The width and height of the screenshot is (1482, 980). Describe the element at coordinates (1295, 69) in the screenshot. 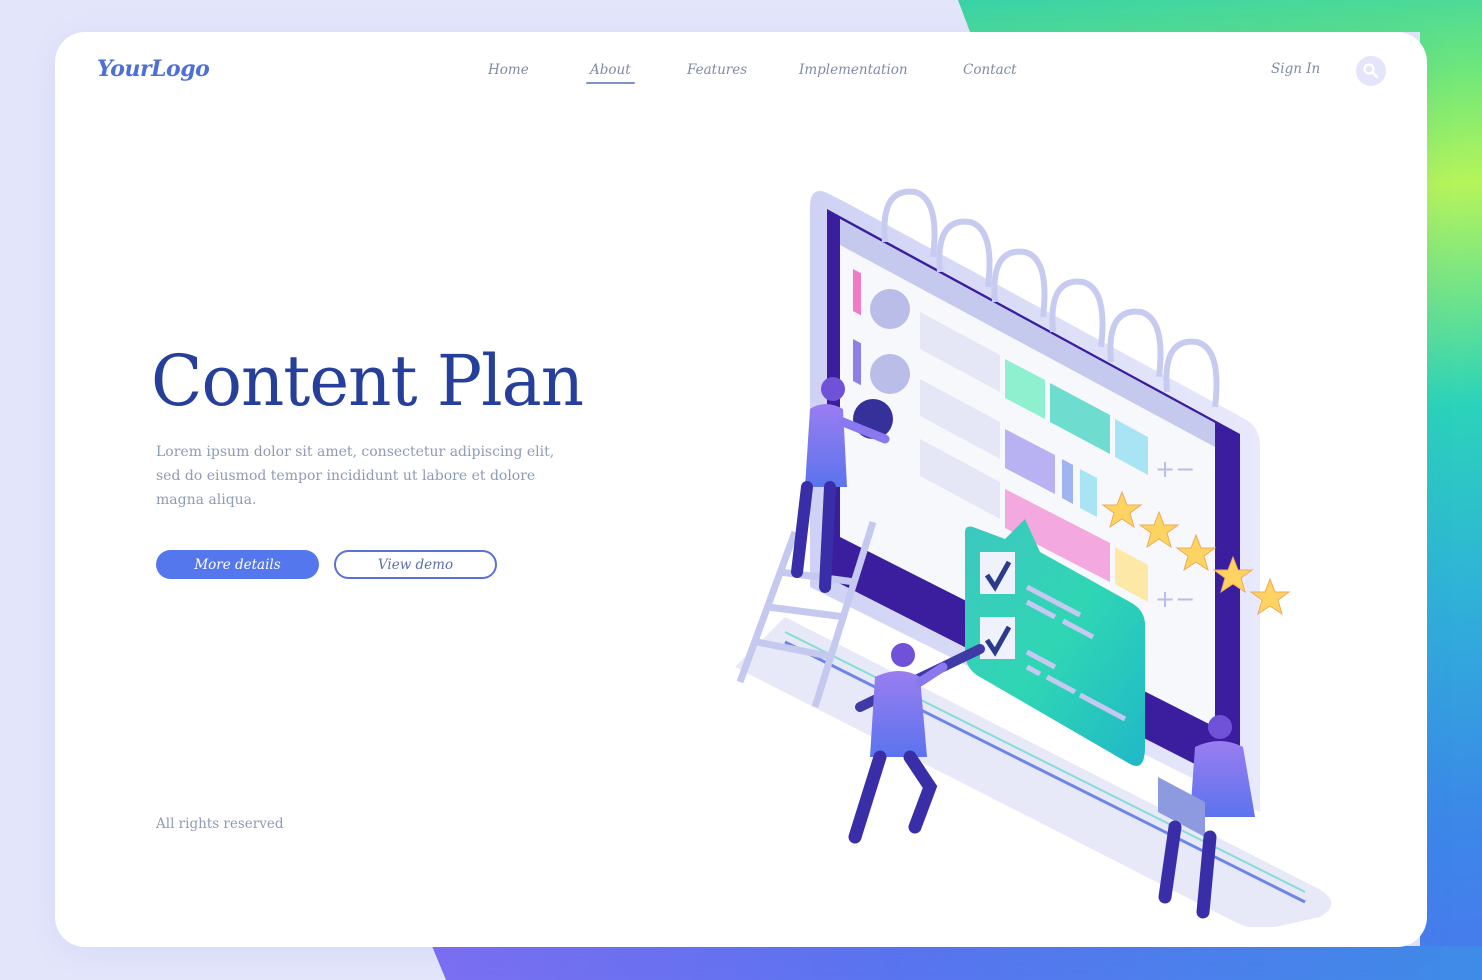

I see `sign-in-link: Sign In` at that location.